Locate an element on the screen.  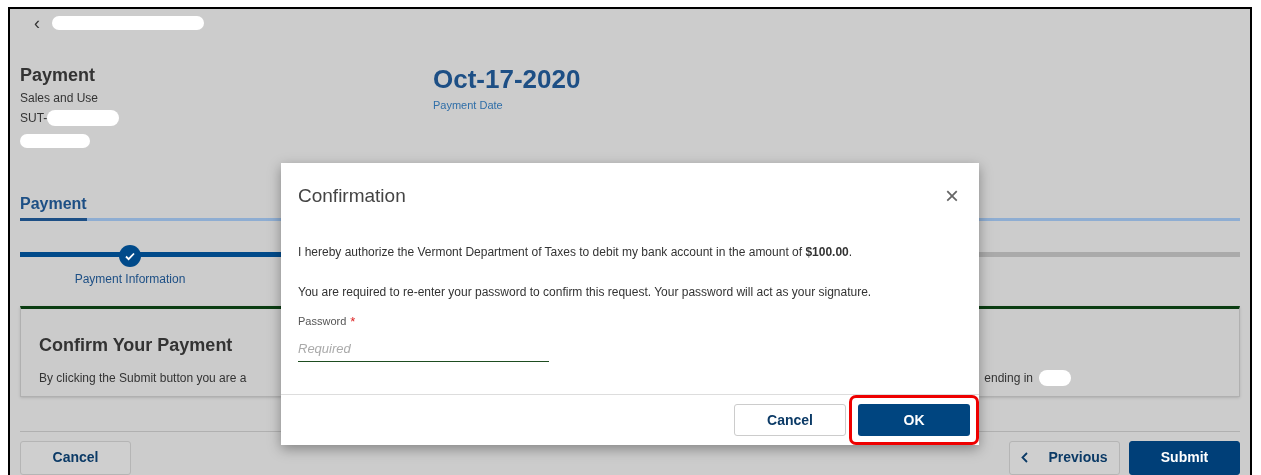
password-note: You are required to re-enter your password to confirm this request. Your password will act as your signature. is located at coordinates (585, 292).